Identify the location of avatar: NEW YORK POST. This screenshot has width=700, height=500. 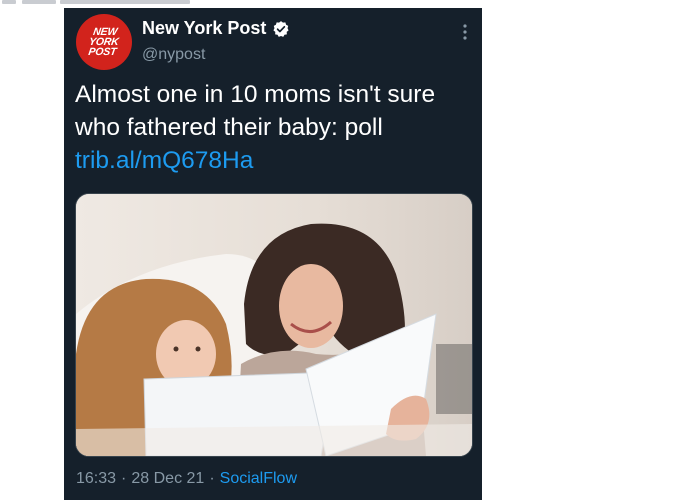
(104, 42).